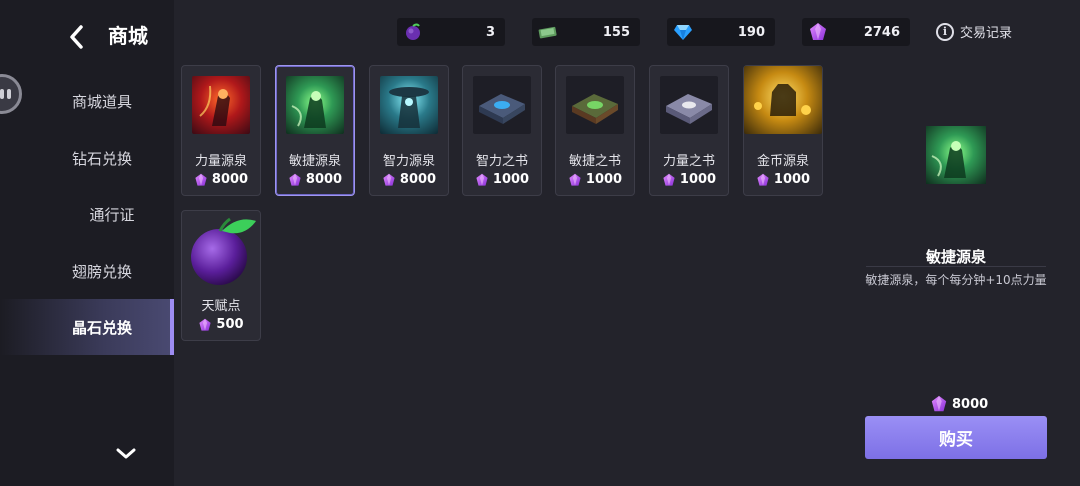  What do you see at coordinates (409, 105) in the screenshot?
I see `intellect-spring-icon` at bounding box center [409, 105].